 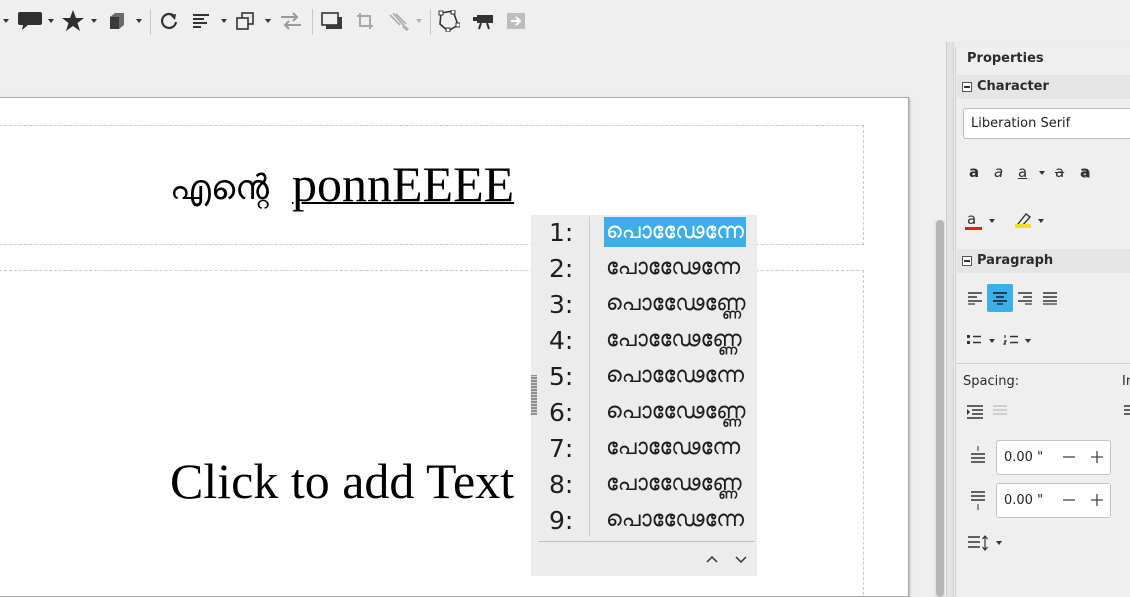 I want to click on title-malayalam-text: എന്റെ, so click(x=219, y=188).